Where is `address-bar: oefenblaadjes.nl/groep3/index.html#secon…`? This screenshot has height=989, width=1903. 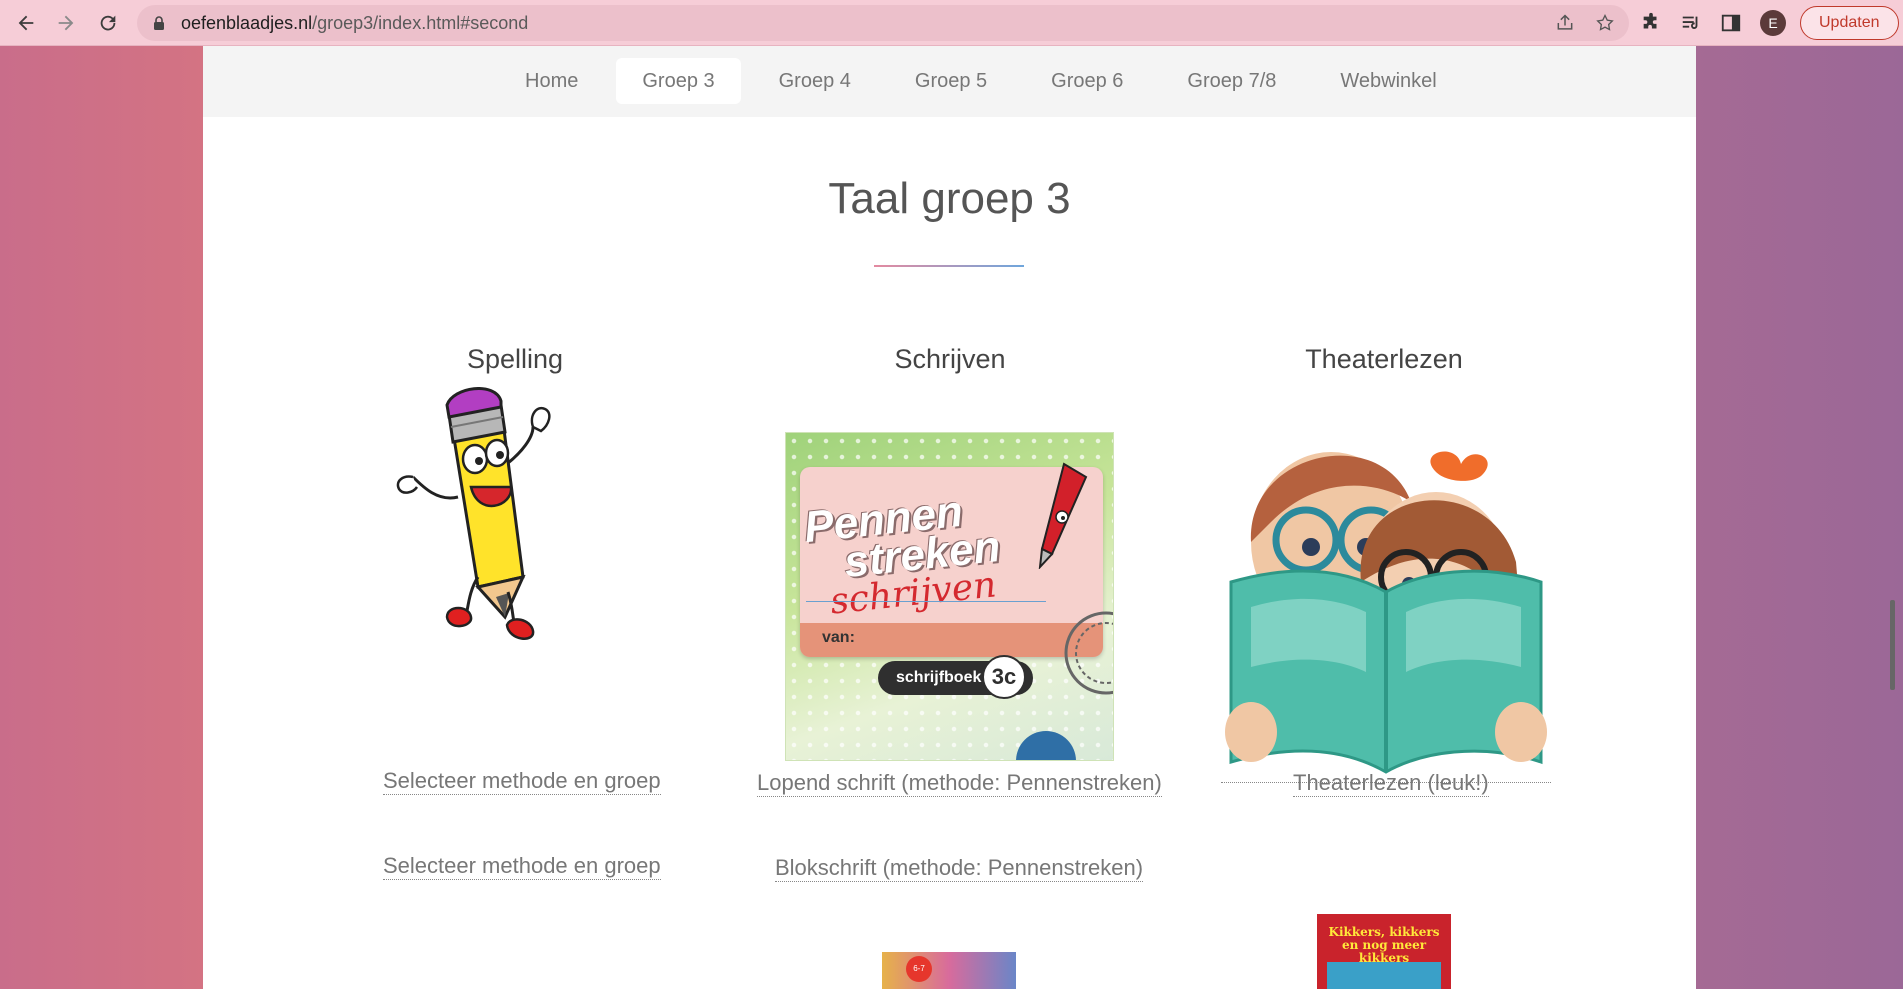
address-bar: oefenblaadjes.nl/groep3/index.html#secon… is located at coordinates (883, 23).